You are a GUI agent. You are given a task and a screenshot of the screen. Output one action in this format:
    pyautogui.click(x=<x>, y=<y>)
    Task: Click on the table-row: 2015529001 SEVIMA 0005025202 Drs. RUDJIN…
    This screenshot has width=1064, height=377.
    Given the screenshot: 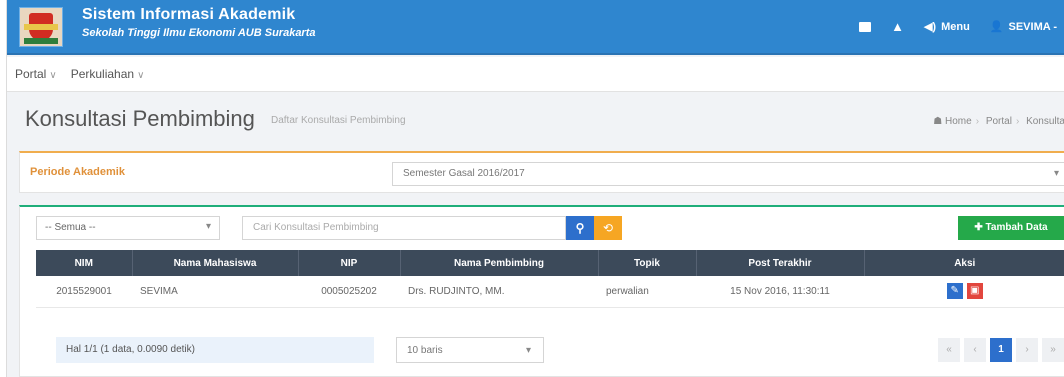 What is the action you would take?
    pyautogui.click(x=550, y=292)
    